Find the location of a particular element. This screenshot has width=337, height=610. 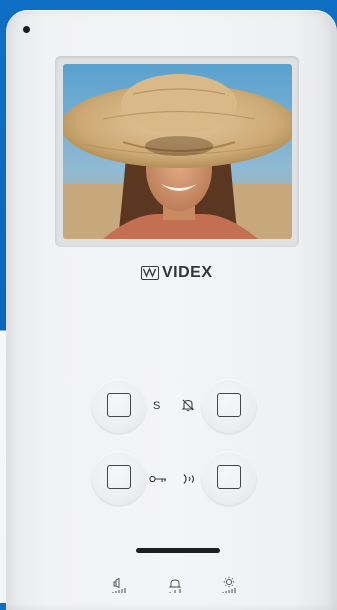

brand-logo: VIDEX is located at coordinates (177, 273).